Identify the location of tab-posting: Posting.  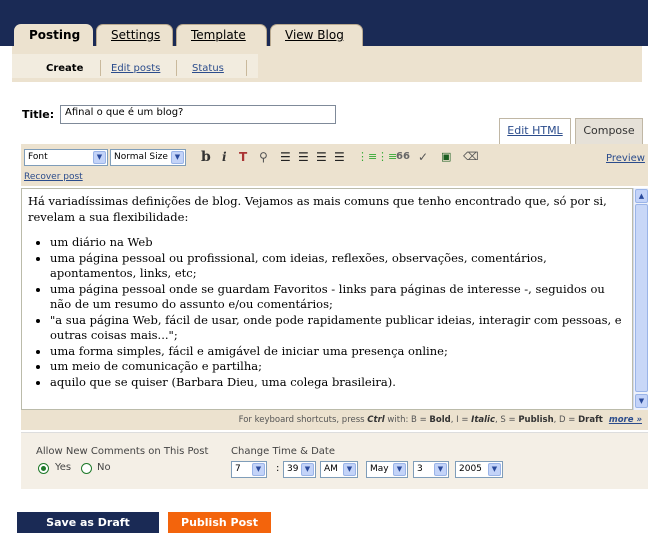
(53, 35).